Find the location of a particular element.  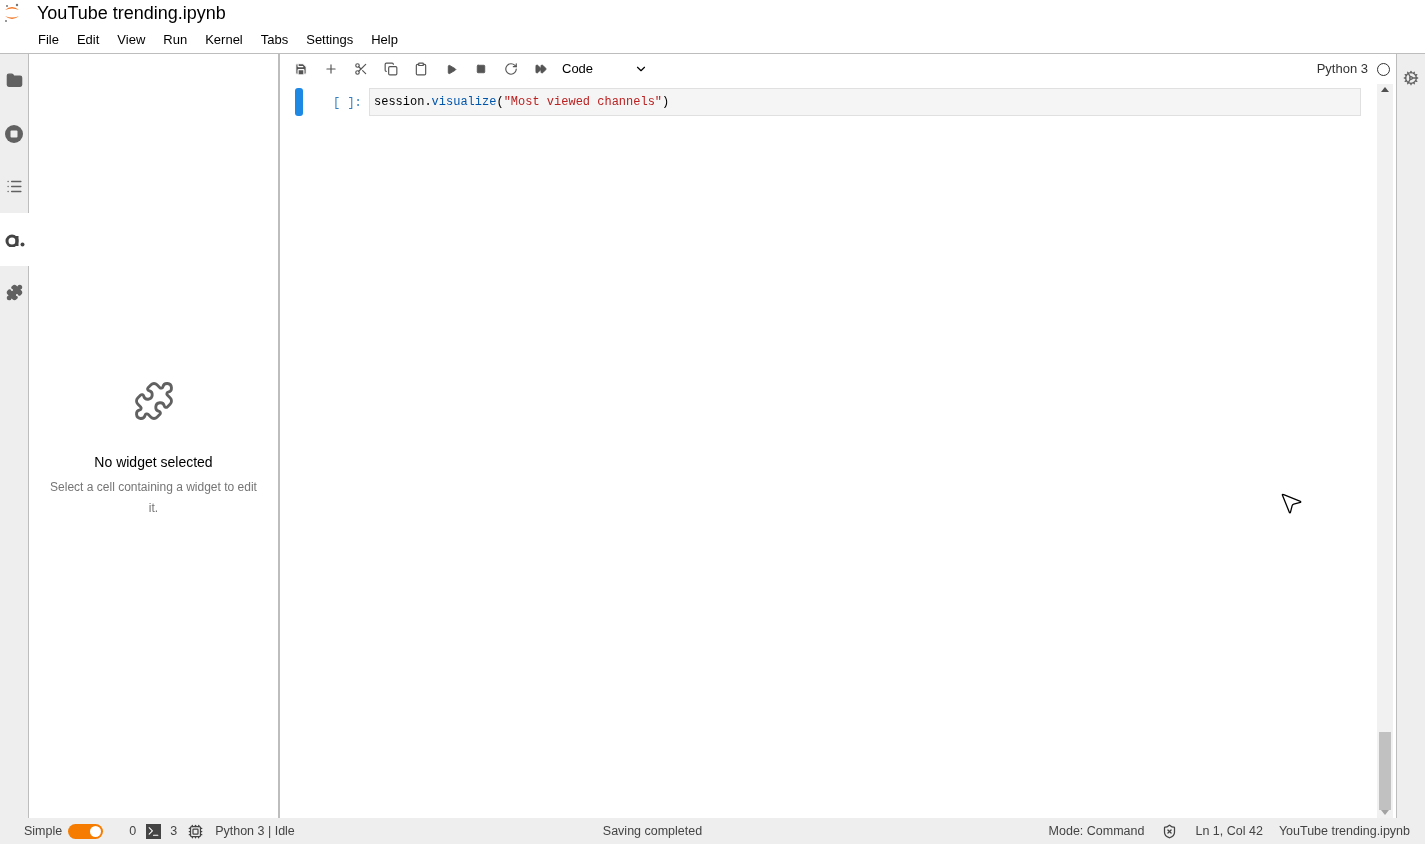

fast-forward-icon is located at coordinates (541, 69).